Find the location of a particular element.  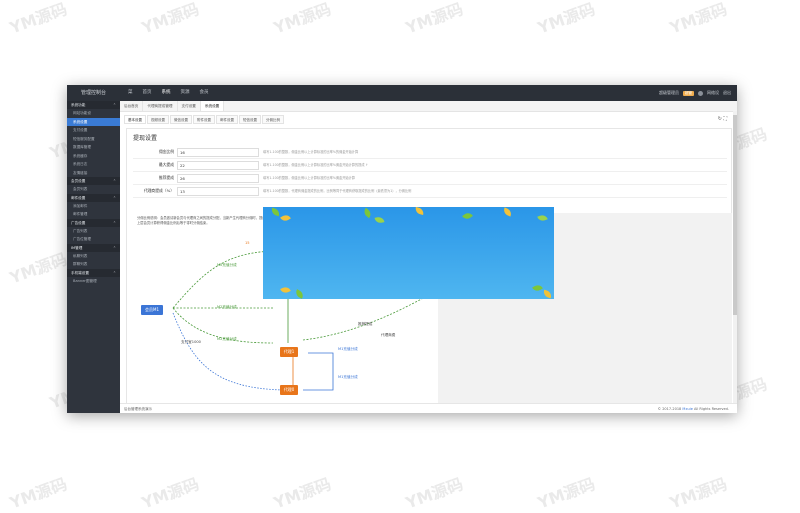

referral-commission-input: 26 is located at coordinates (218, 178).